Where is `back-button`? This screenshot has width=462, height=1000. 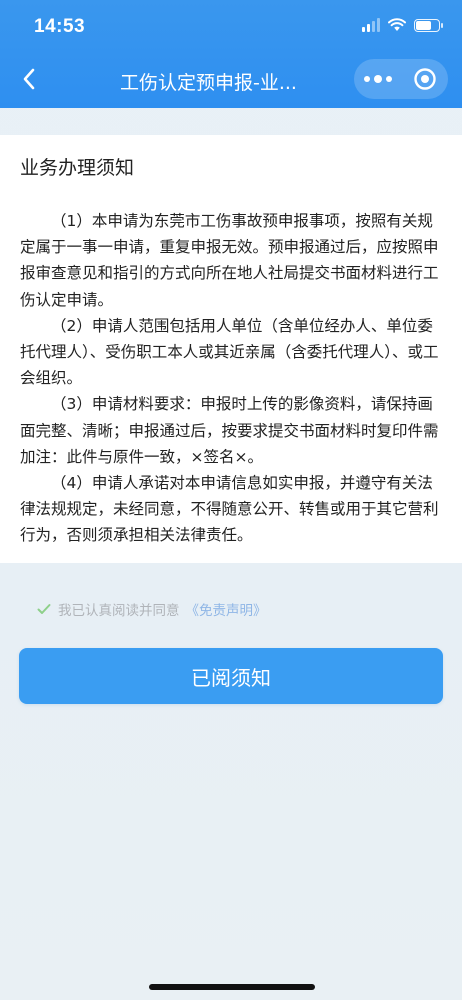 back-button is located at coordinates (29, 79).